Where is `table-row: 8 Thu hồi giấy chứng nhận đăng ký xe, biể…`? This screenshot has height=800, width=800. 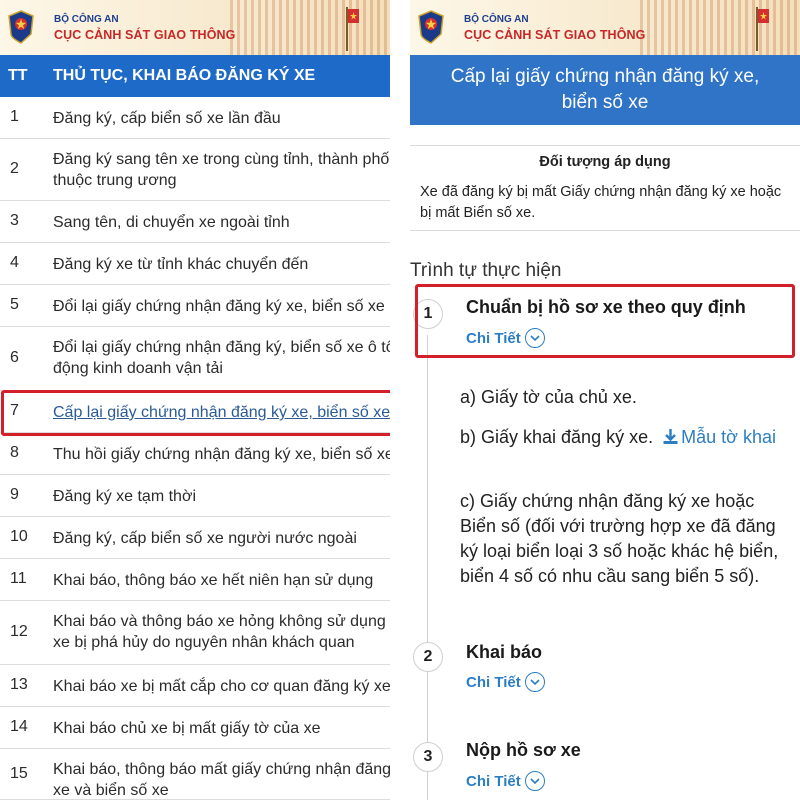 table-row: 8 Thu hồi giấy chứng nhận đăng ký xe, biể… is located at coordinates (195, 454).